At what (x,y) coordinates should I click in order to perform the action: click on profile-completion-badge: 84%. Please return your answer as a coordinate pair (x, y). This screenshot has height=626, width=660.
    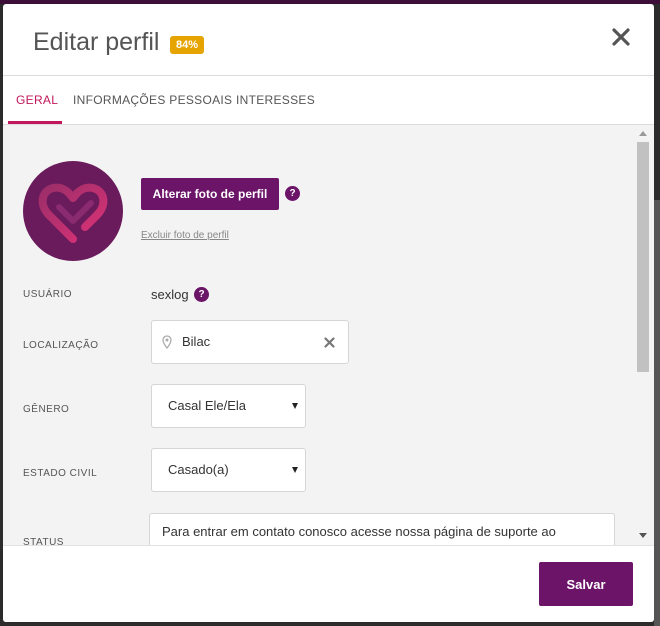
    Looking at the image, I should click on (187, 45).